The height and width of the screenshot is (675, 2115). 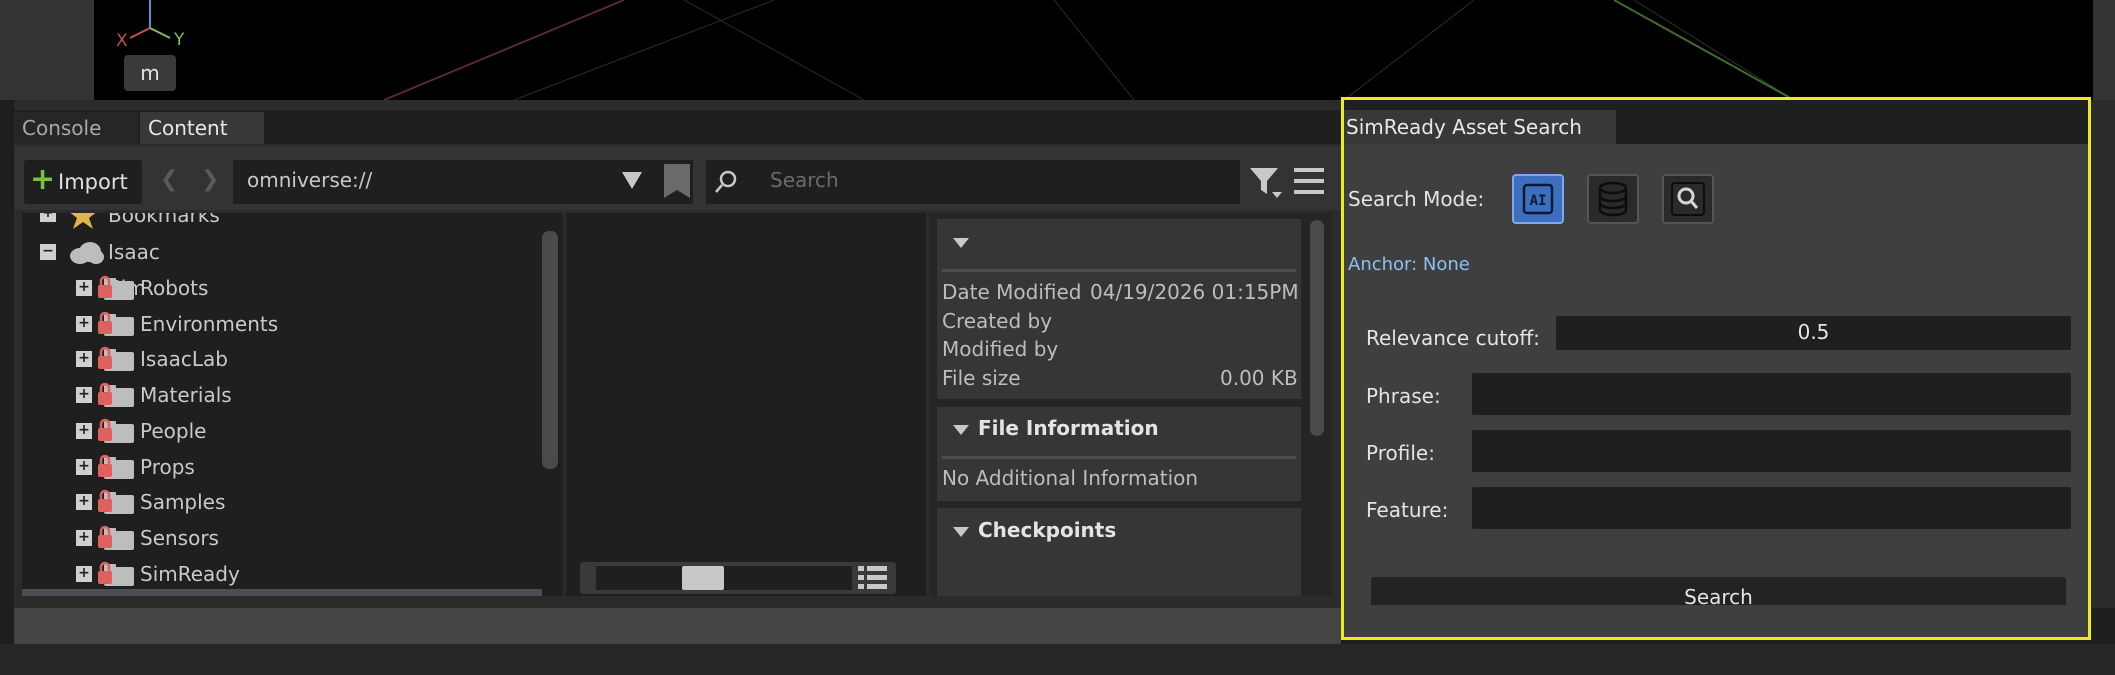 What do you see at coordinates (76, 128) in the screenshot?
I see `tab-console: Console` at bounding box center [76, 128].